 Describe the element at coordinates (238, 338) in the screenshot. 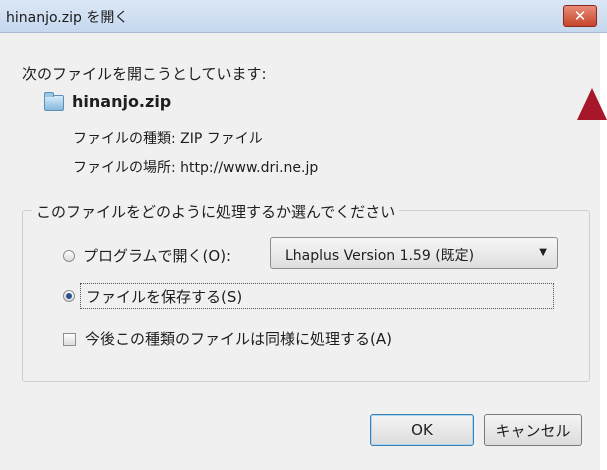

I see `remember-checkbox-label: 今後この種類のファイルは同様に処理する(A)` at that location.